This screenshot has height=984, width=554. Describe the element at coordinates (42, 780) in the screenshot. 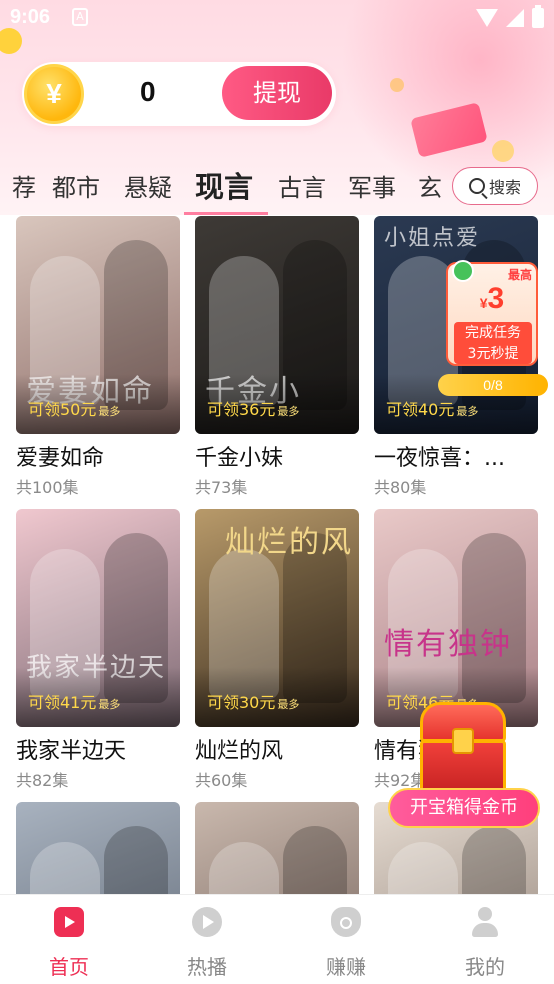

I see `episode-count: 共82集` at that location.